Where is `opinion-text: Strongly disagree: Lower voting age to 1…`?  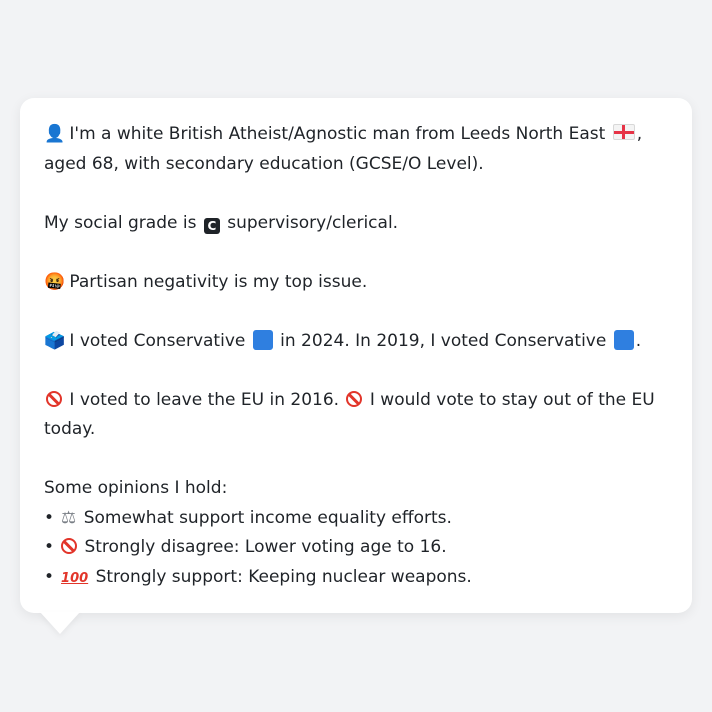
opinion-text: Strongly disagree: Lower voting age to 1… is located at coordinates (265, 547).